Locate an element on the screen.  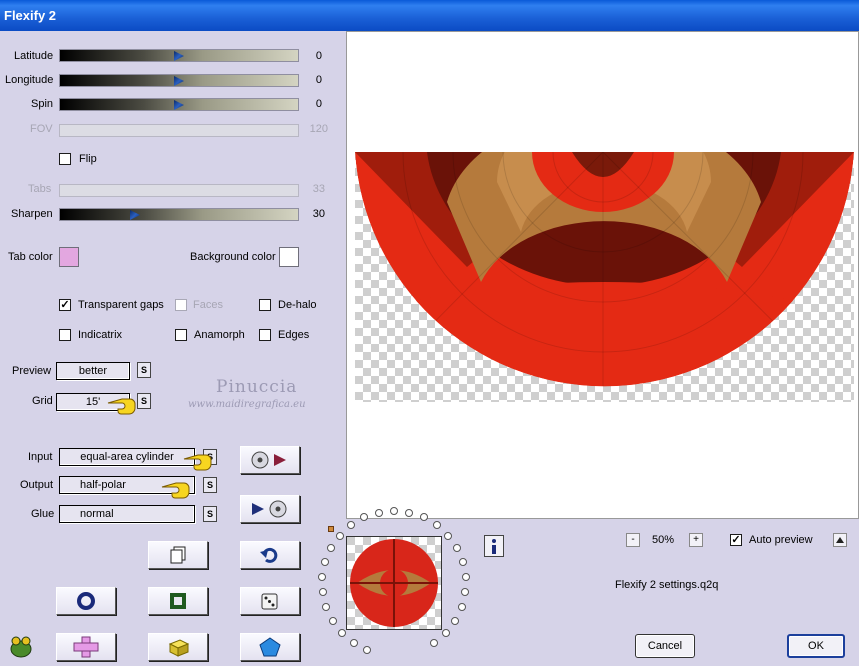
glue-label: Glue is located at coordinates (43, 514).